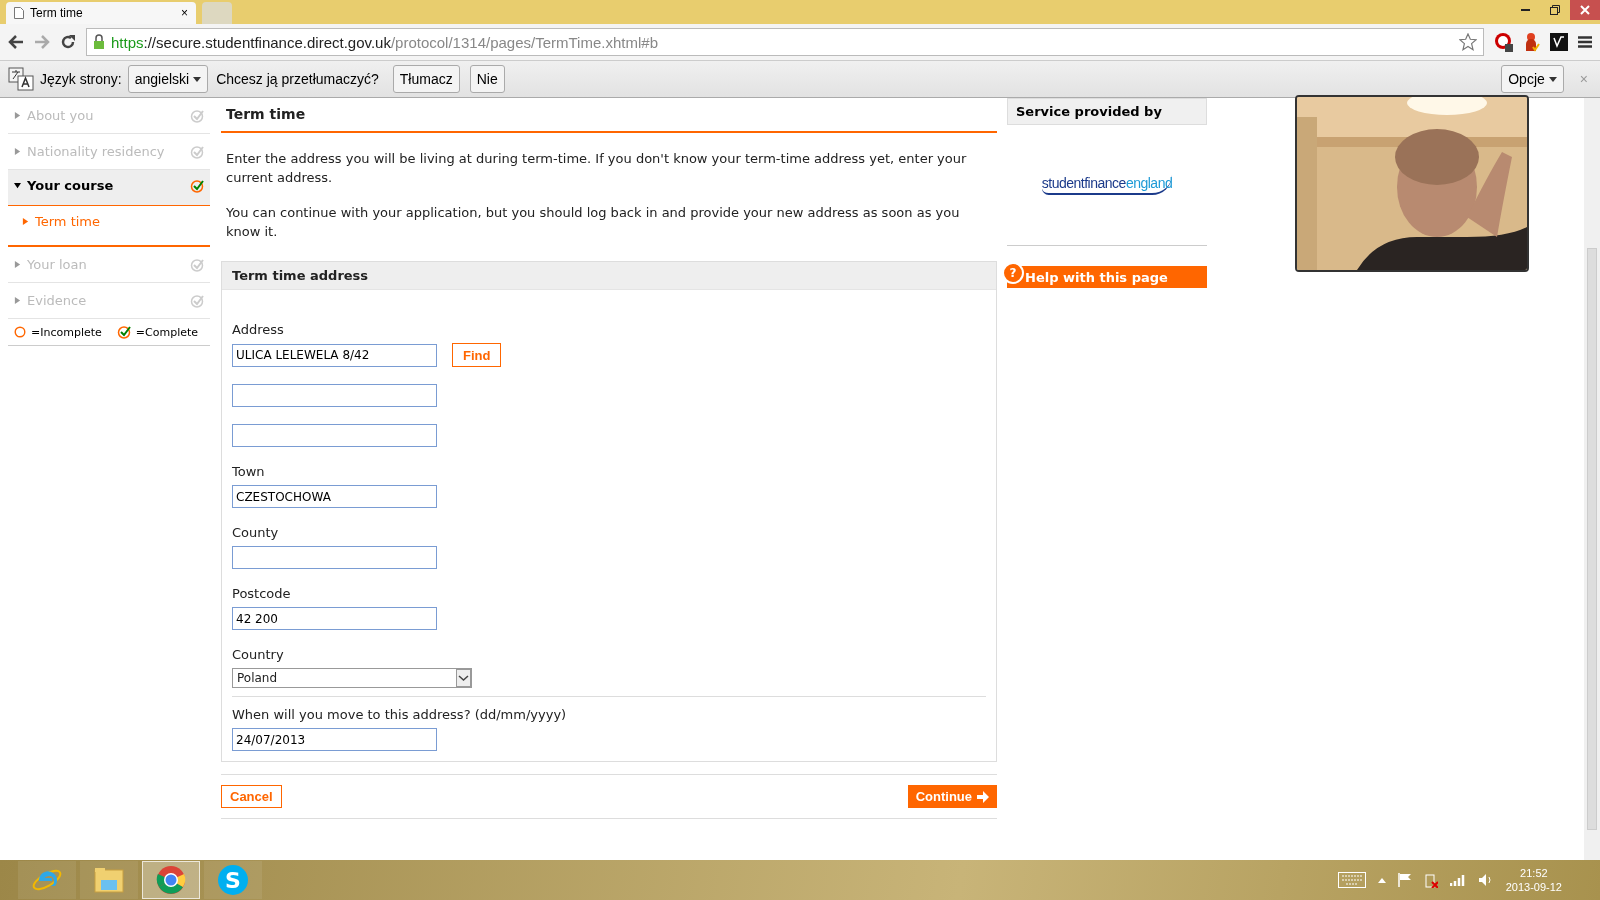  Describe the element at coordinates (1351, 880) in the screenshot. I see `keyboard-icon` at that location.